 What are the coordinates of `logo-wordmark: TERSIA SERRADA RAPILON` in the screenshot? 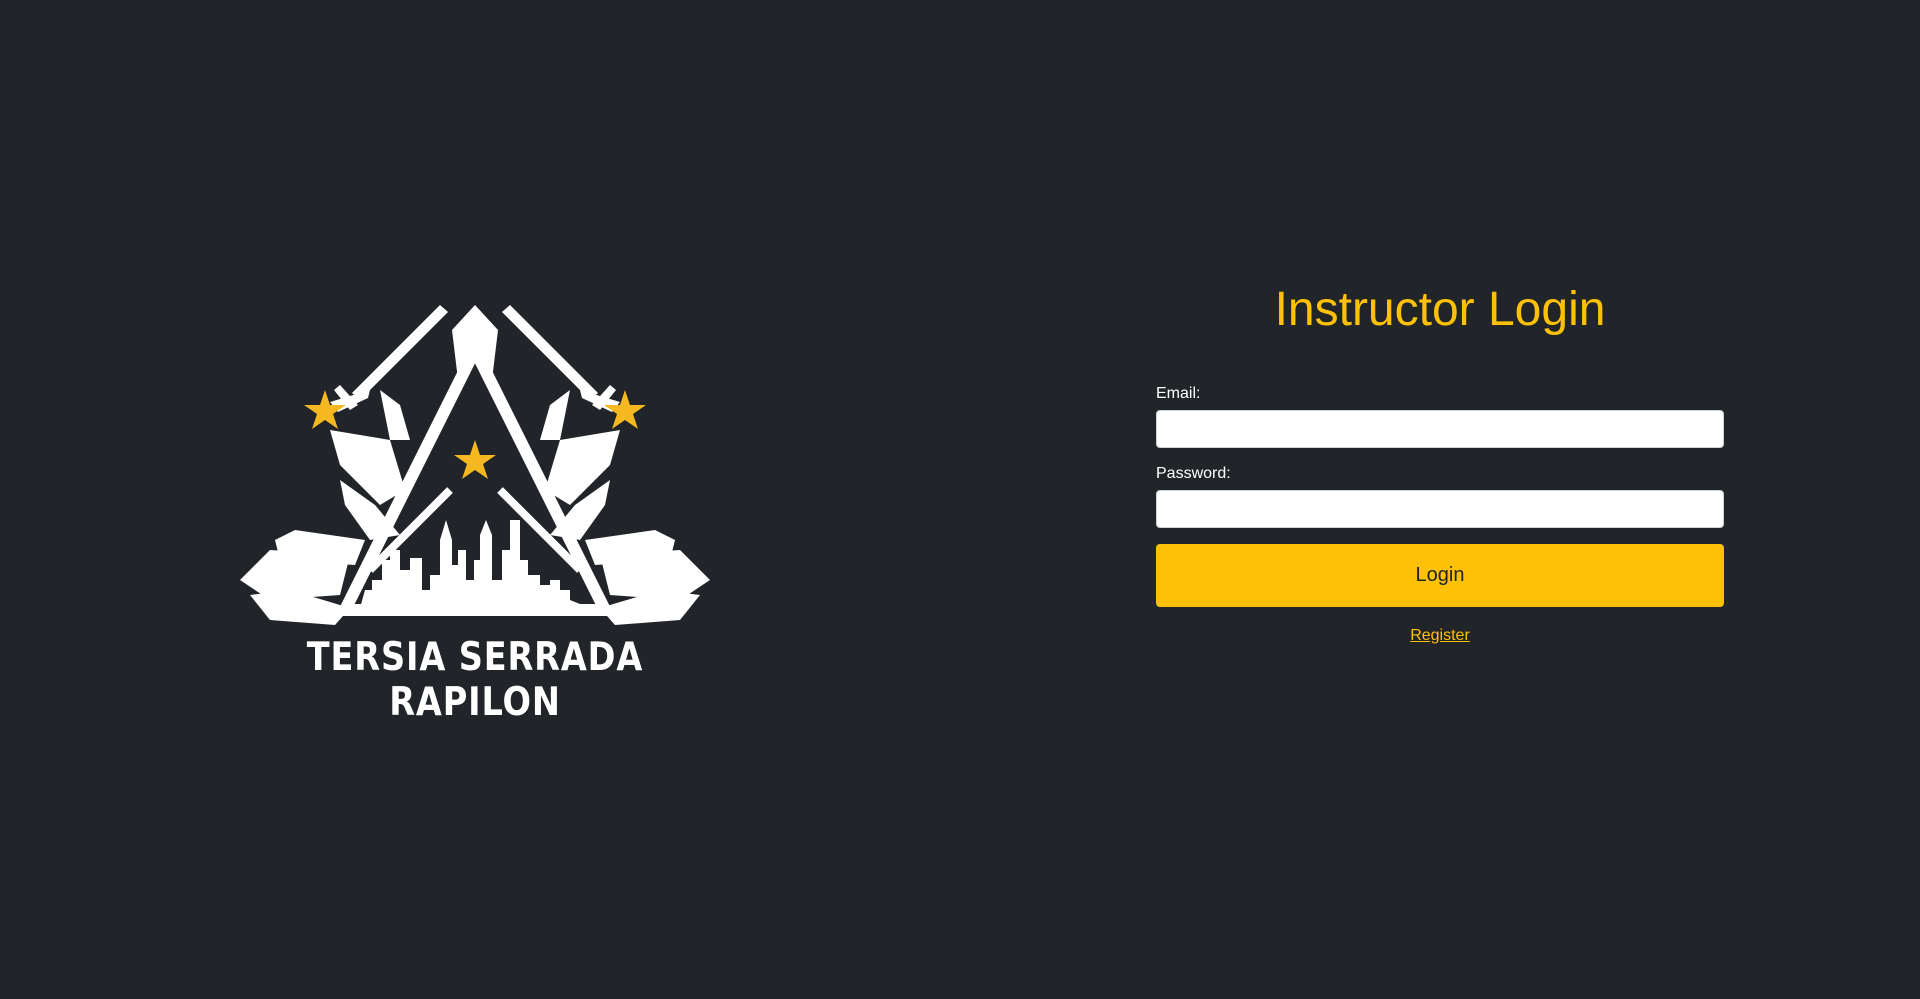 It's located at (475, 680).